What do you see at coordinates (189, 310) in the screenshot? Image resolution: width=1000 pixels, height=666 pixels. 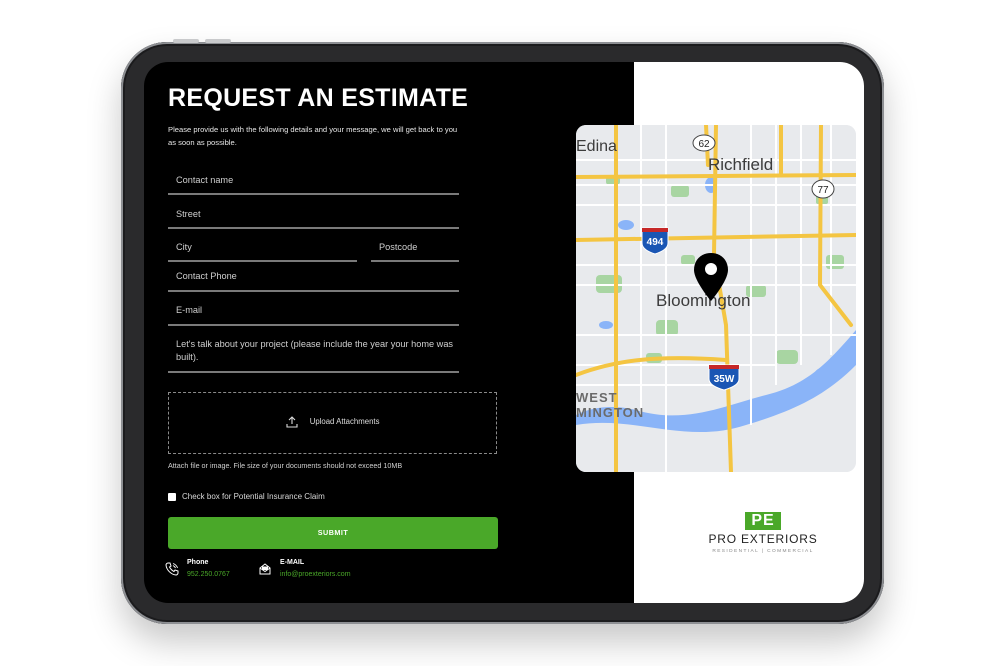 I see `email-placeholder: E-mail` at bounding box center [189, 310].